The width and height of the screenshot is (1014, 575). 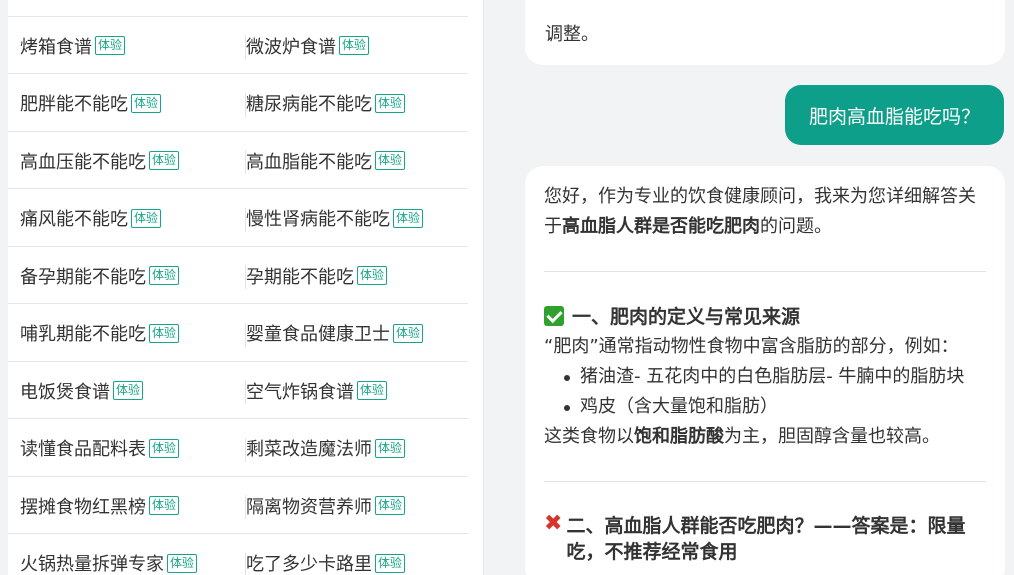 I want to click on section-heading-2: ✖ 二、高血脂人群能否吃肥肉？——答案是：限量吃，不推荐经常食用, so click(x=765, y=539).